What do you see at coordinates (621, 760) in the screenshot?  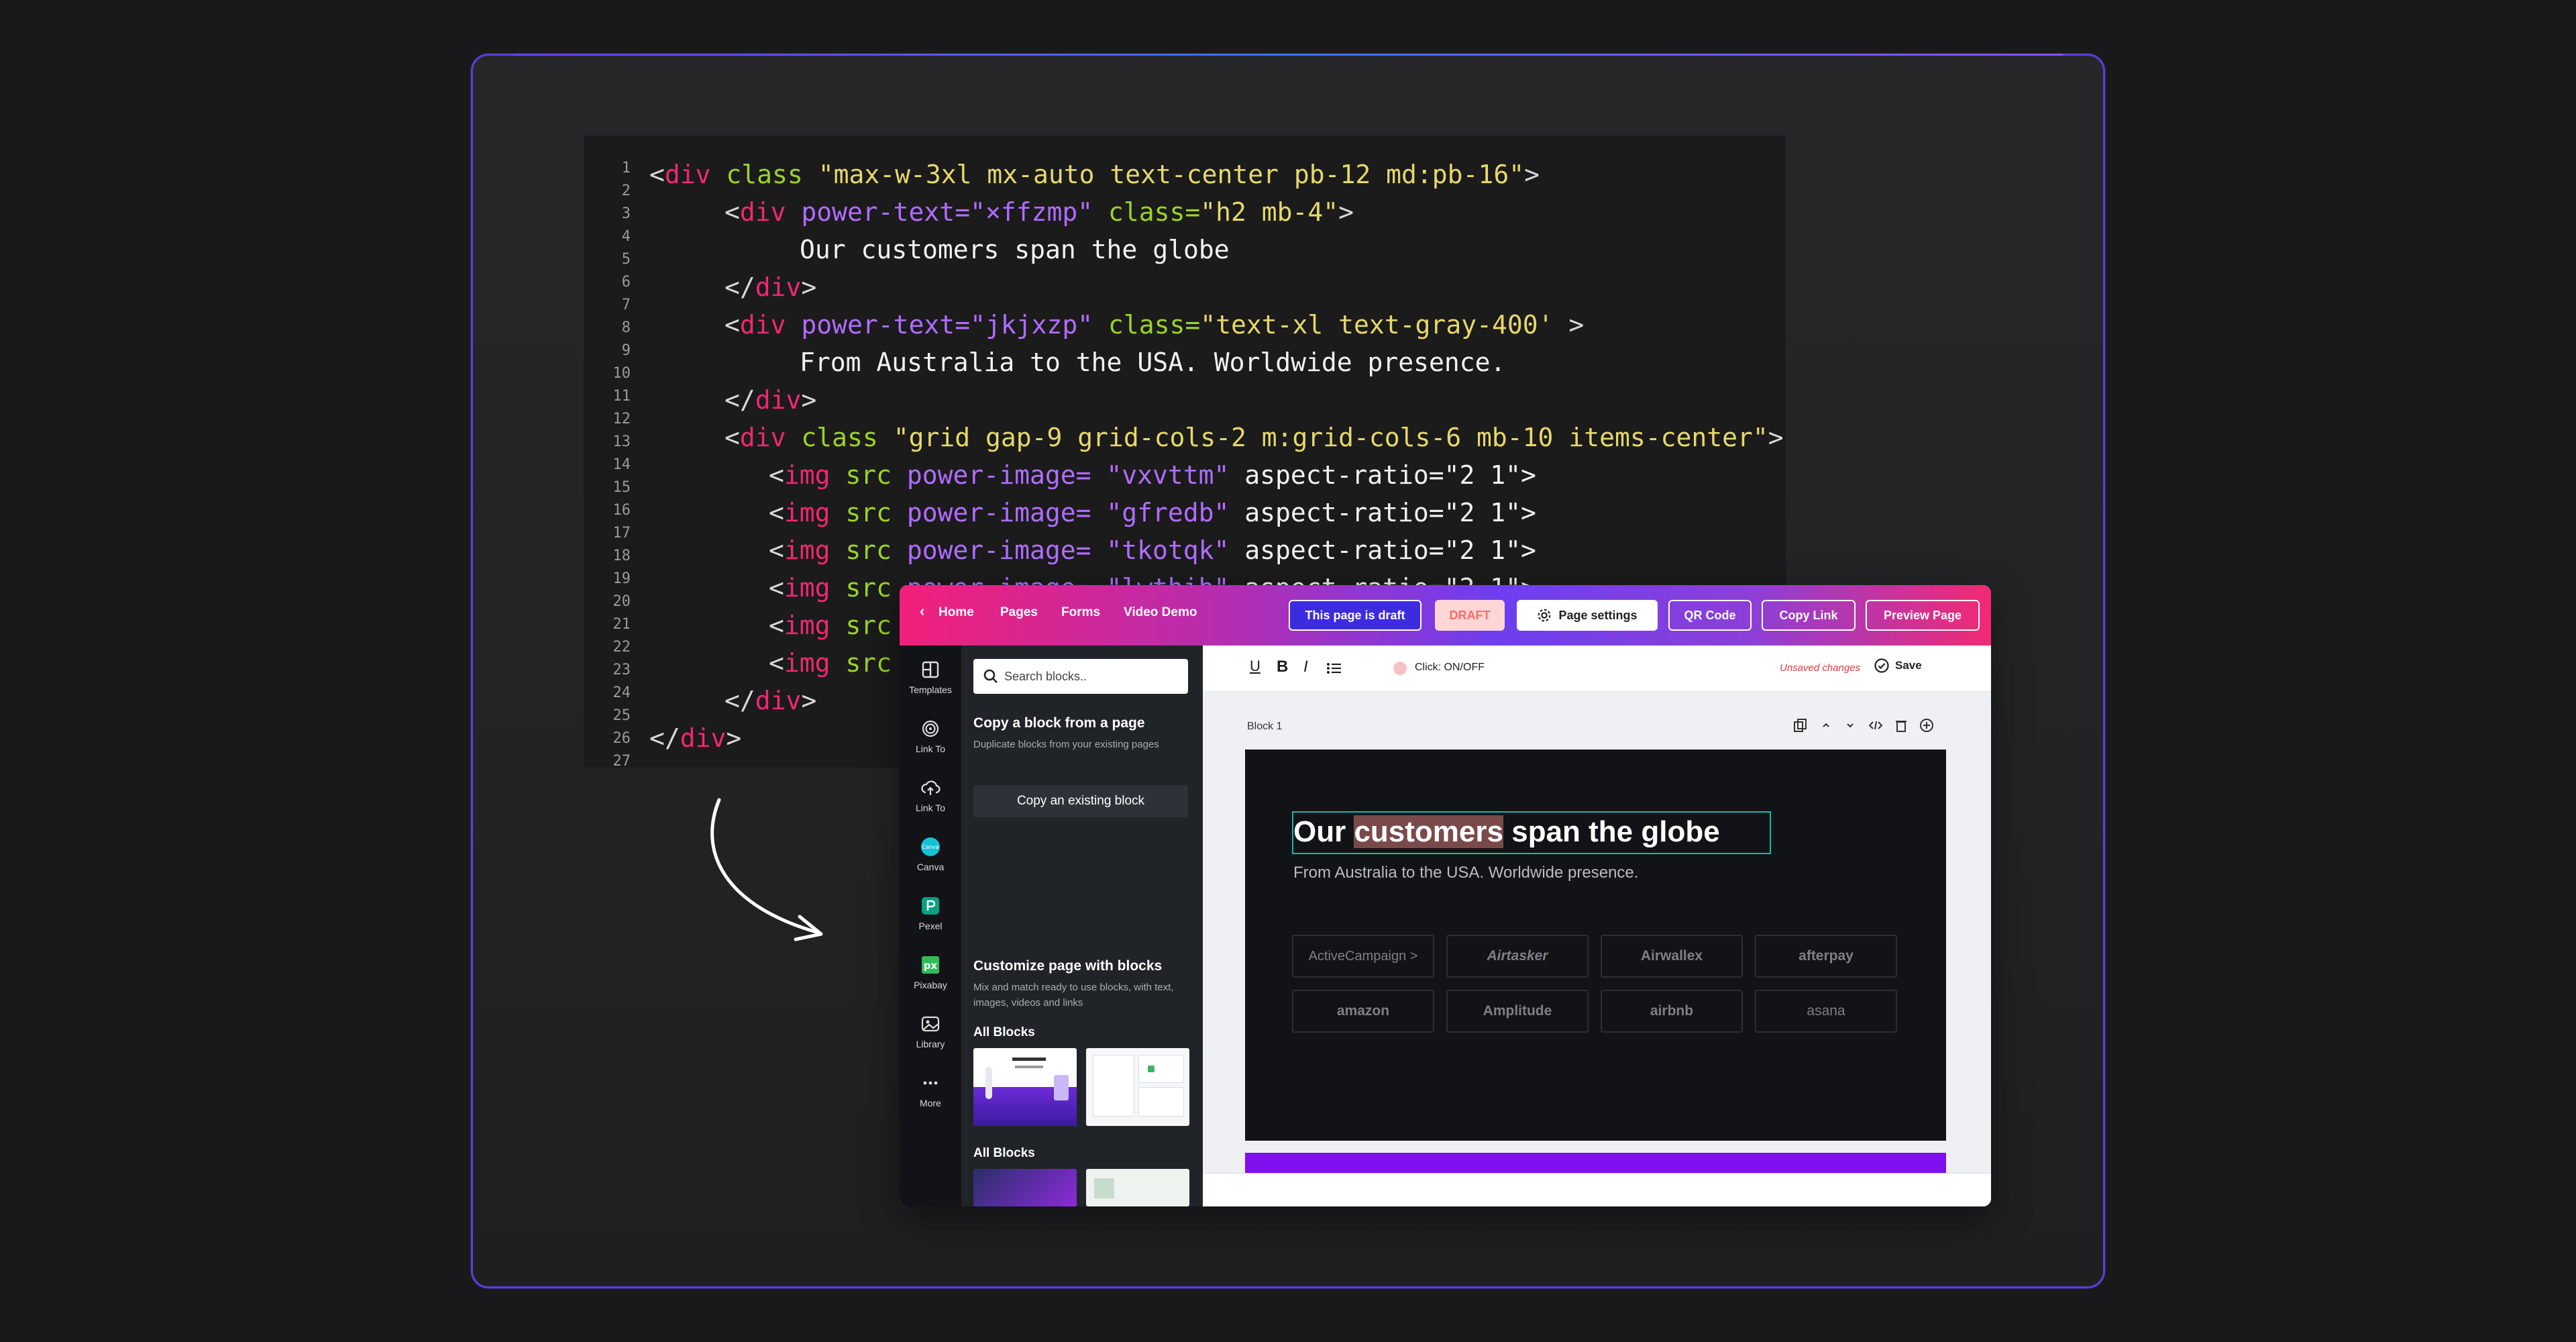 I see `line-number: 27` at bounding box center [621, 760].